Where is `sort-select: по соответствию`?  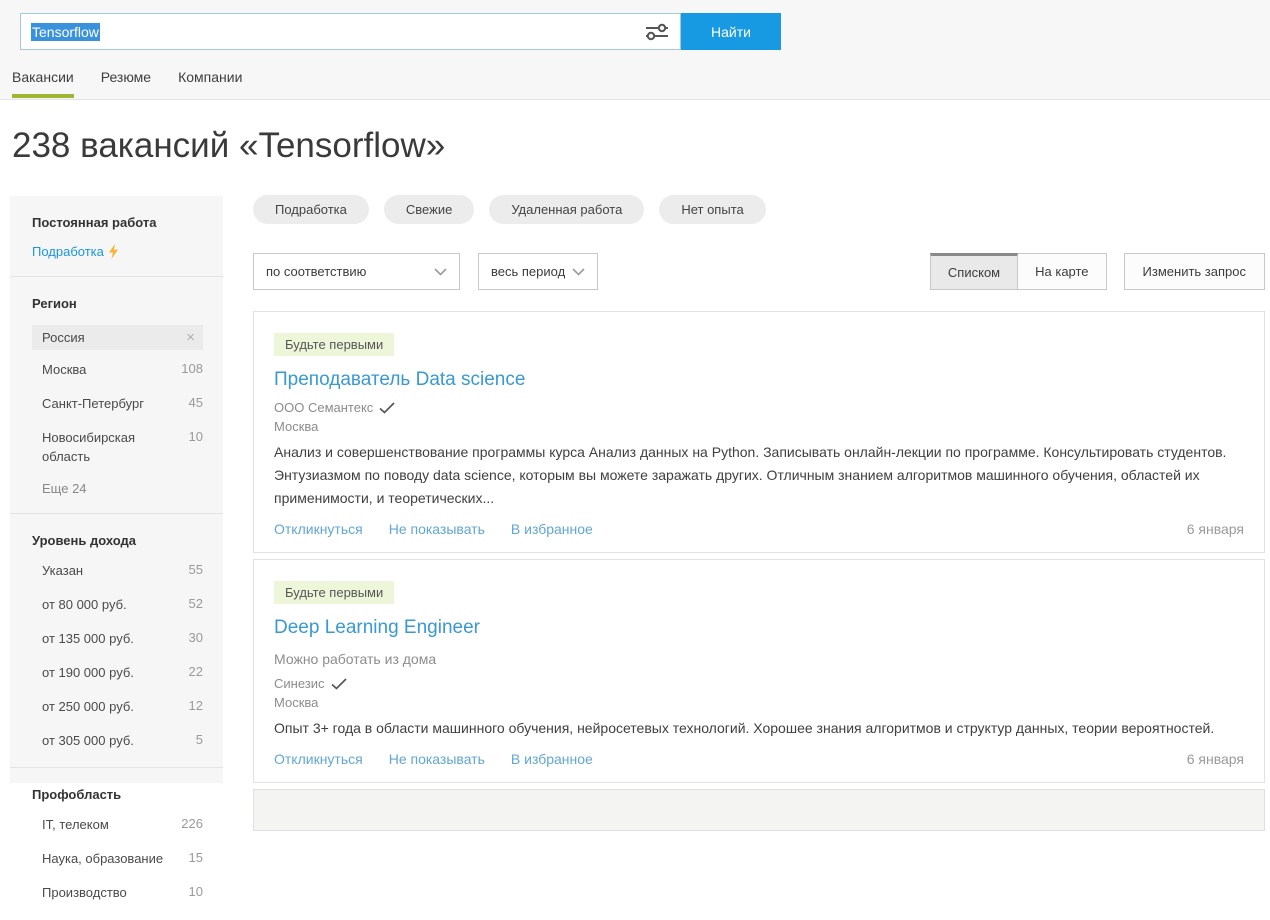 sort-select: по соответствию is located at coordinates (356, 271).